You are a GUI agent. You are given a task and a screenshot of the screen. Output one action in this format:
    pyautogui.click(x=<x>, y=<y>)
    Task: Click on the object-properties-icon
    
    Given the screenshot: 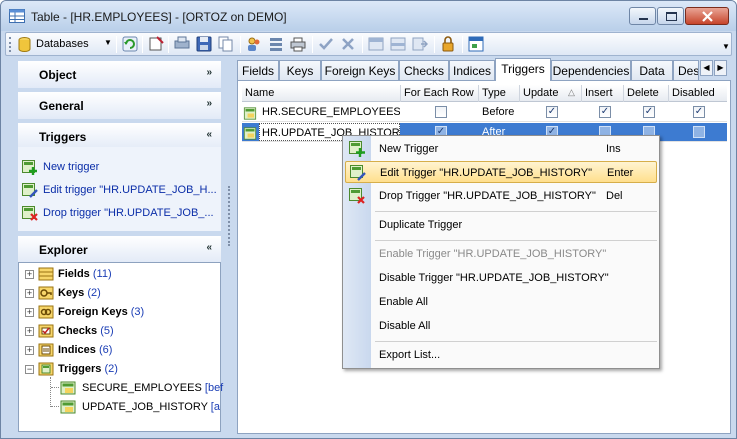 What is the action you would take?
    pyautogui.click(x=156, y=44)
    